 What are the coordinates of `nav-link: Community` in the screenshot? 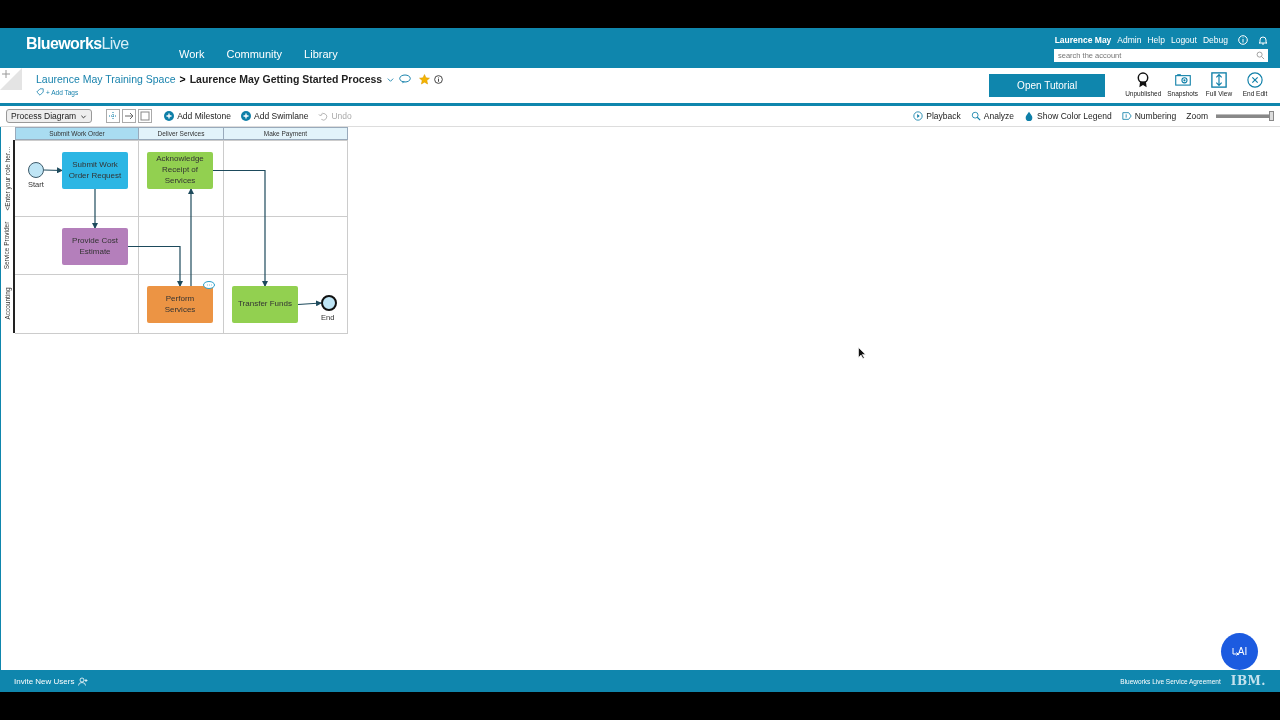 It's located at (254, 53).